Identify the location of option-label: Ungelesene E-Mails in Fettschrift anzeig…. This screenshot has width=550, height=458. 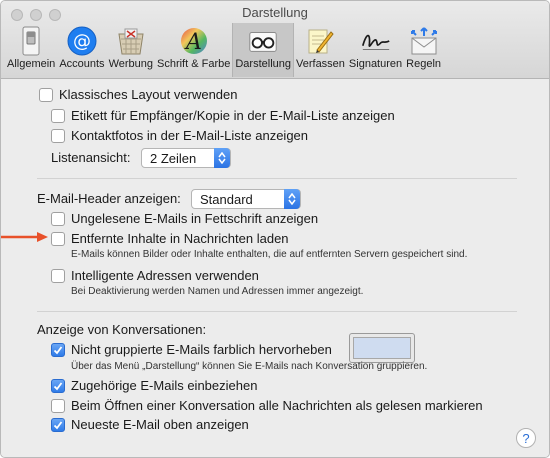
(195, 218).